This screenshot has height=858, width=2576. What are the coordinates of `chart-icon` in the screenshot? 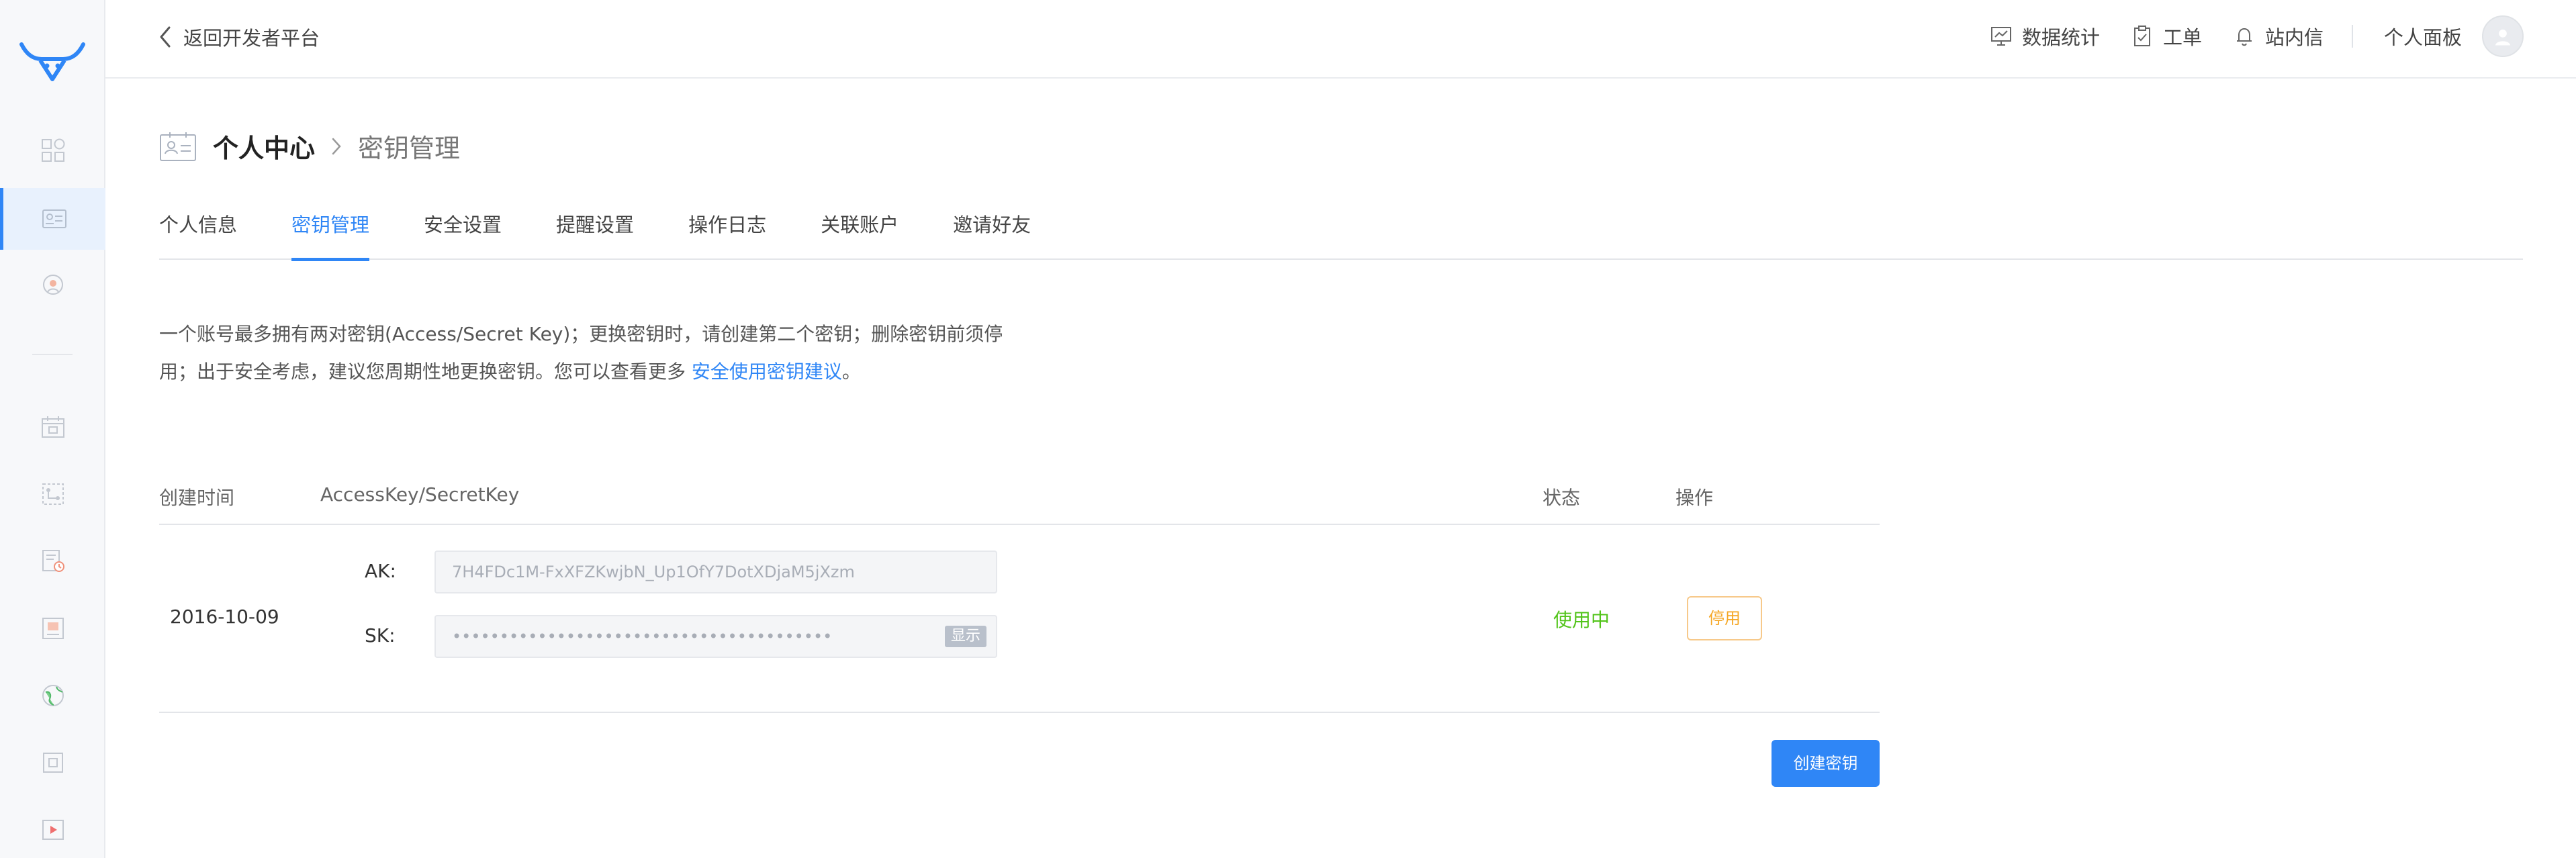 It's located at (2000, 36).